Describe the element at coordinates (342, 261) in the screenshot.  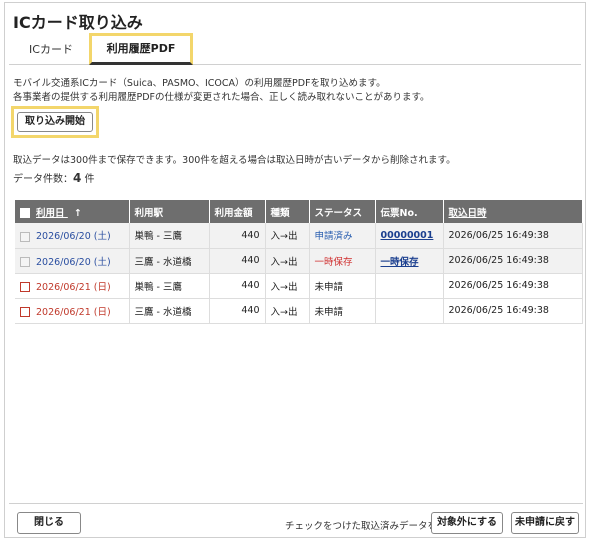
I see `row-status: 一時保存` at that location.